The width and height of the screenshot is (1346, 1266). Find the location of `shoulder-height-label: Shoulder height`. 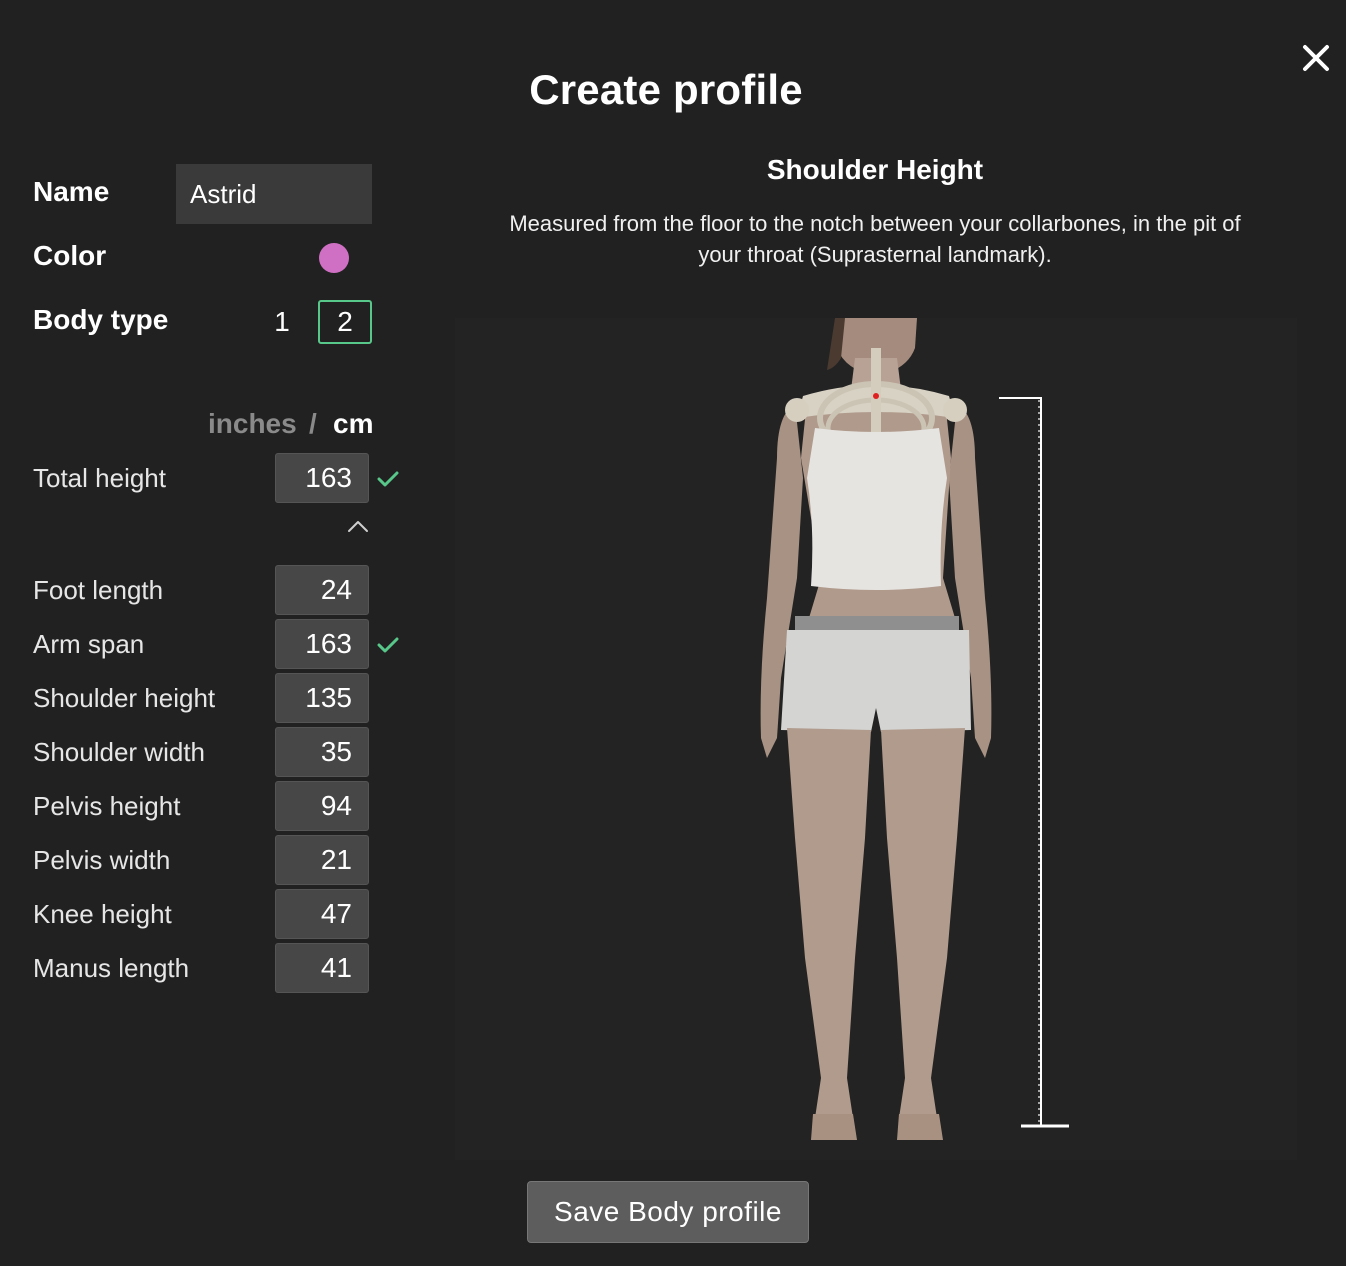

shoulder-height-label: Shoulder height is located at coordinates (124, 698).